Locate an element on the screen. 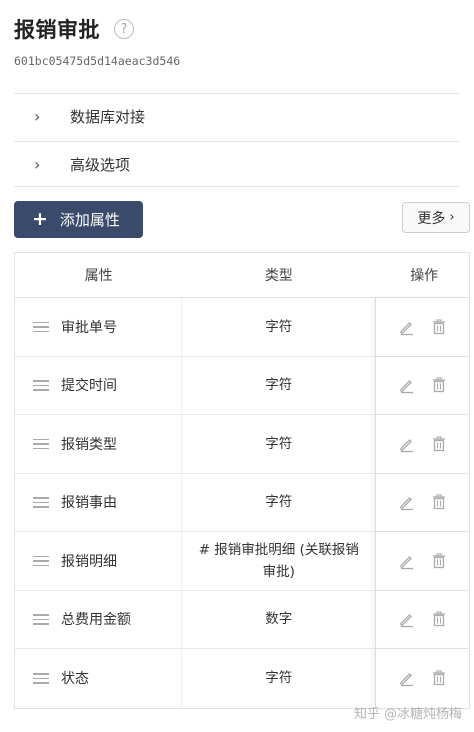  property-cell: 报销事由 is located at coordinates (99, 502).